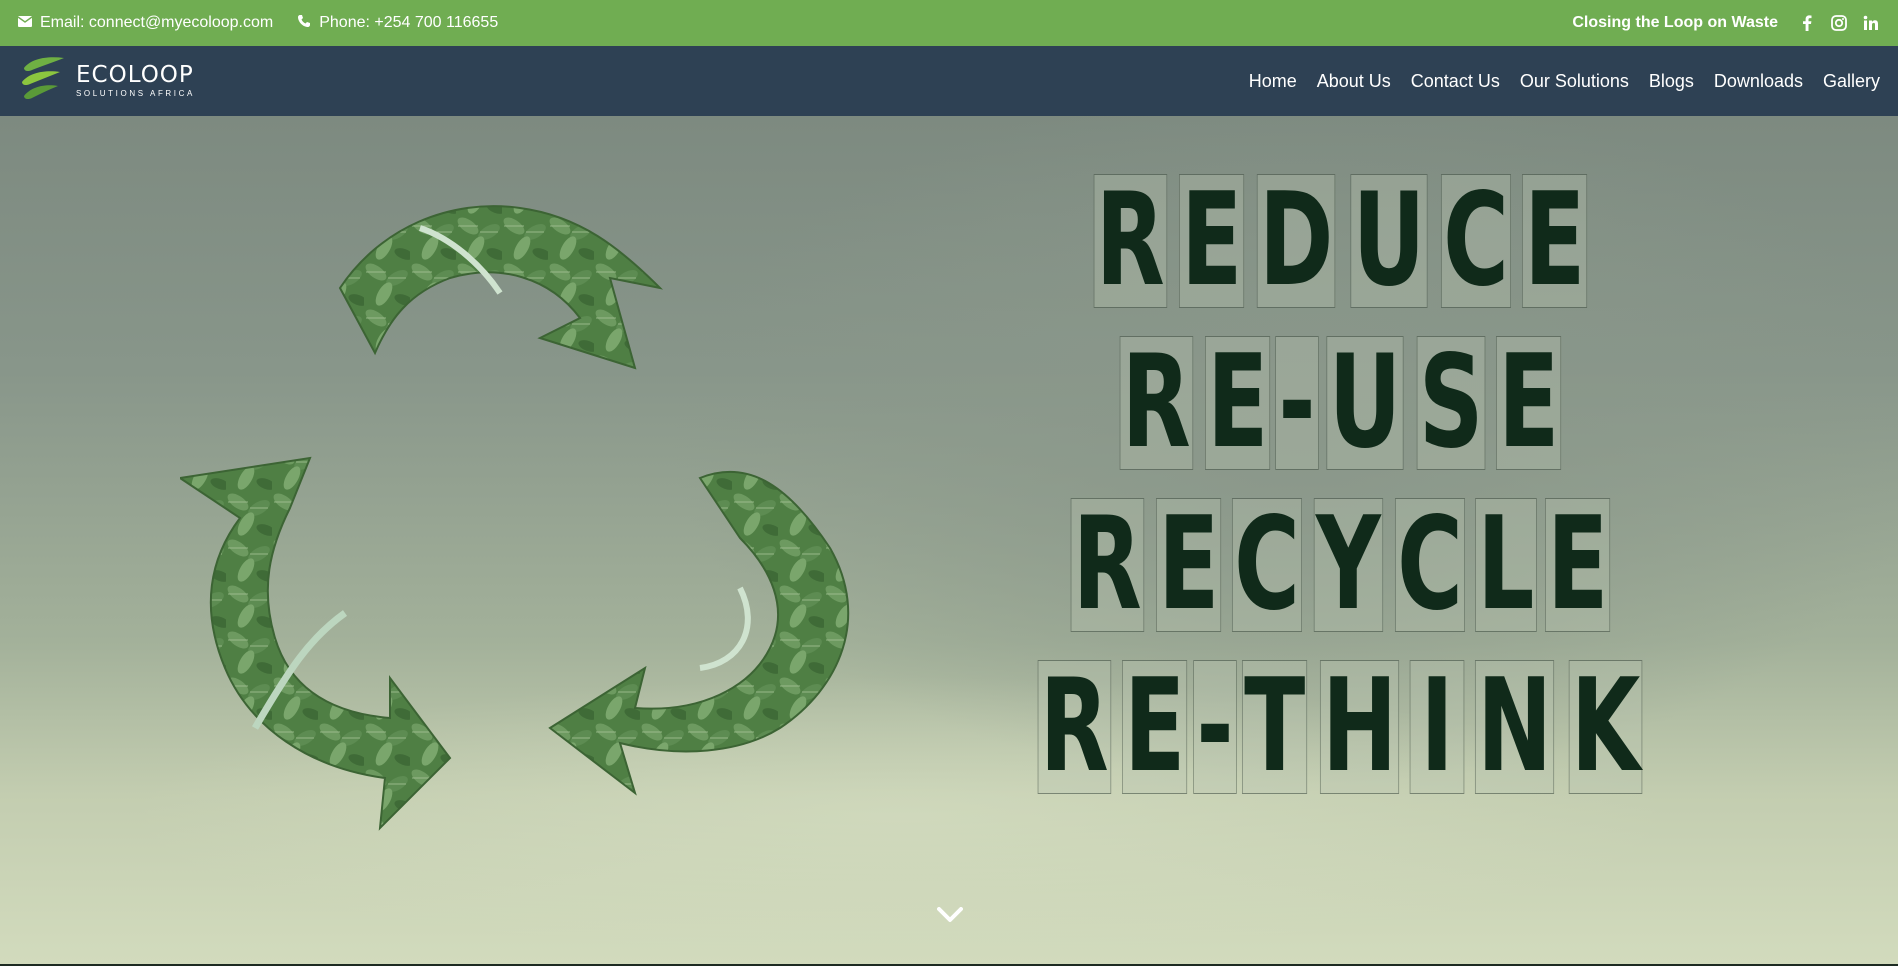 This screenshot has height=966, width=1898. I want to click on phone-text: Phone: +254 700 116655, so click(409, 22).